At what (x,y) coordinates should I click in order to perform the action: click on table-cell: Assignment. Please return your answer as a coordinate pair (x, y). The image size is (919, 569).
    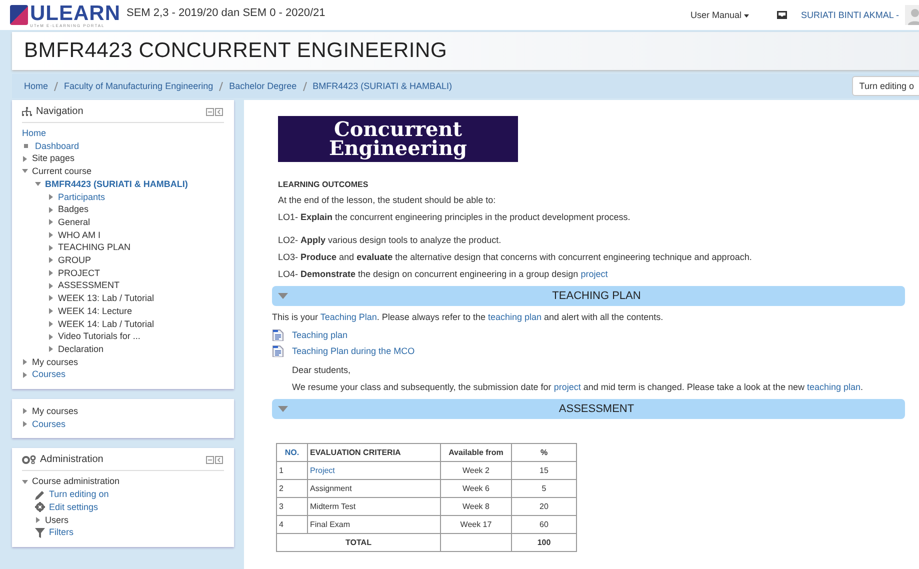
    Looking at the image, I should click on (374, 489).